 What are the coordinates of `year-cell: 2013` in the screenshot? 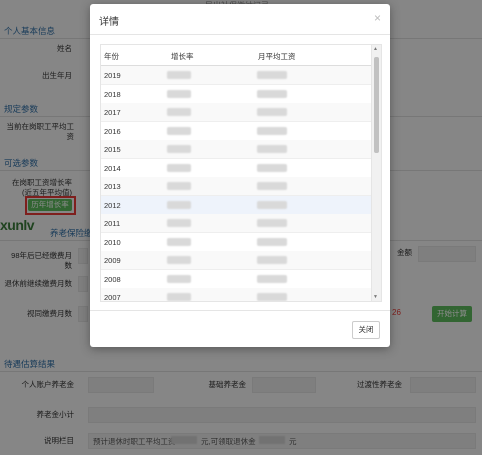 It's located at (112, 186).